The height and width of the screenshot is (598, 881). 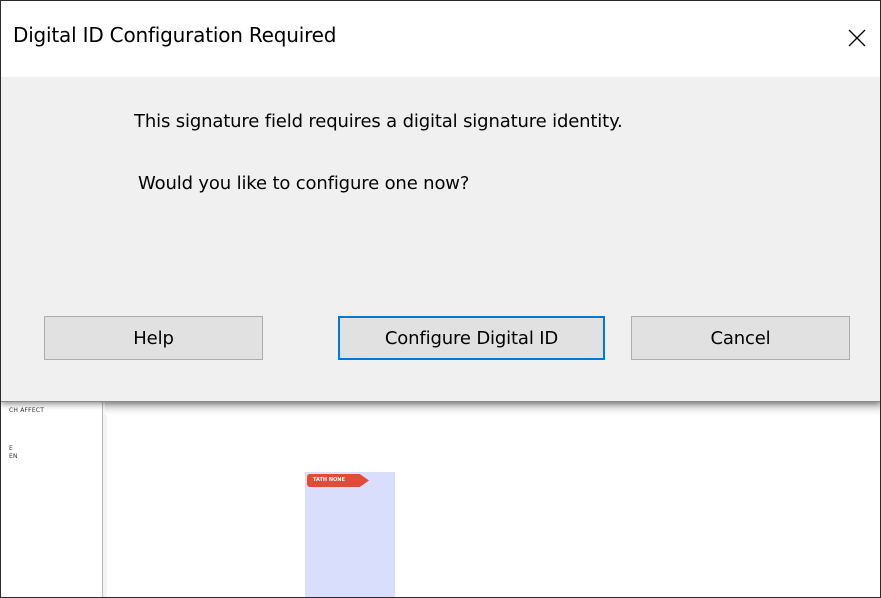 I want to click on close-x-icon, so click(x=857, y=38).